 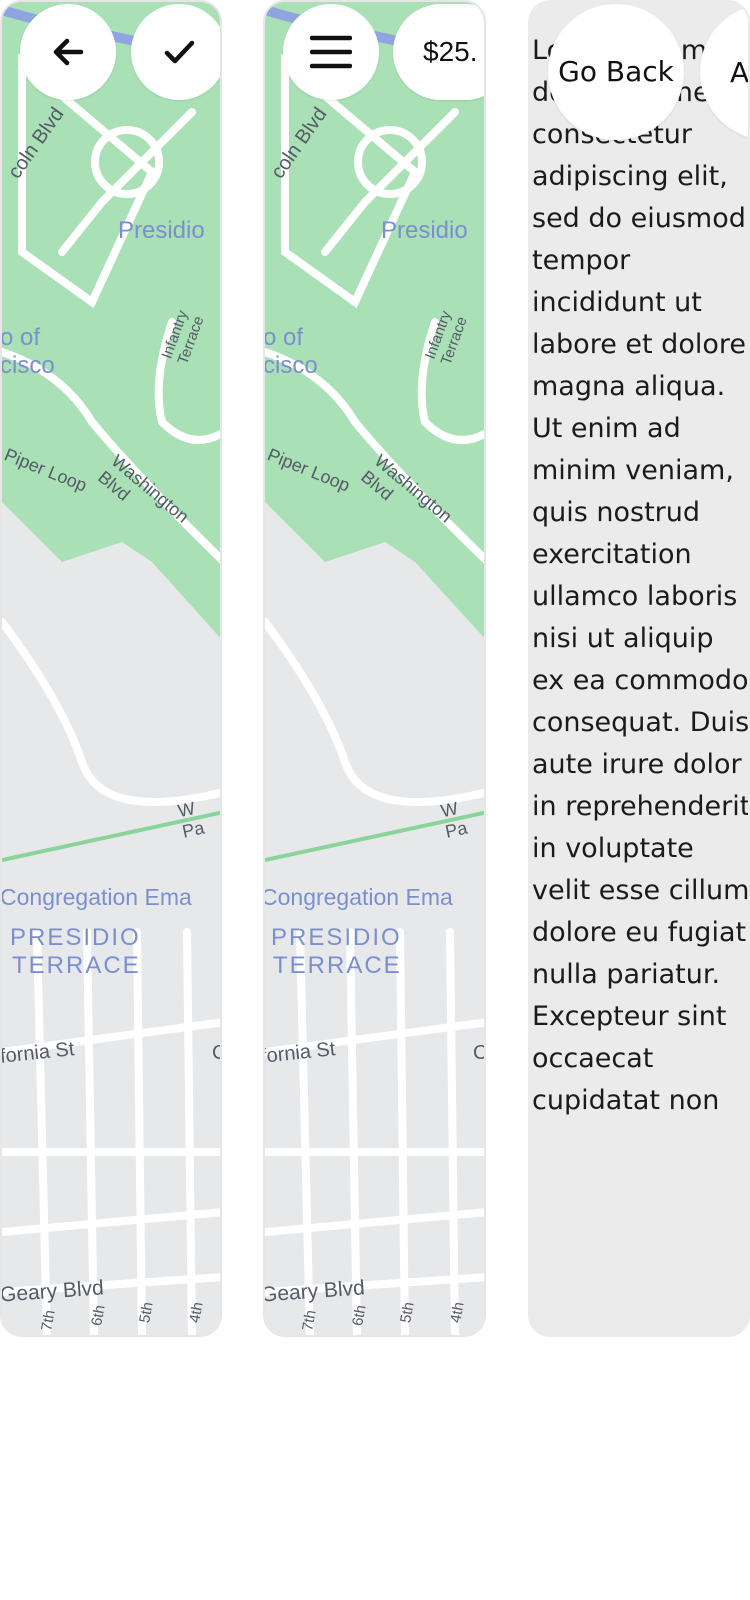 I want to click on confirm-button, so click(x=175, y=52).